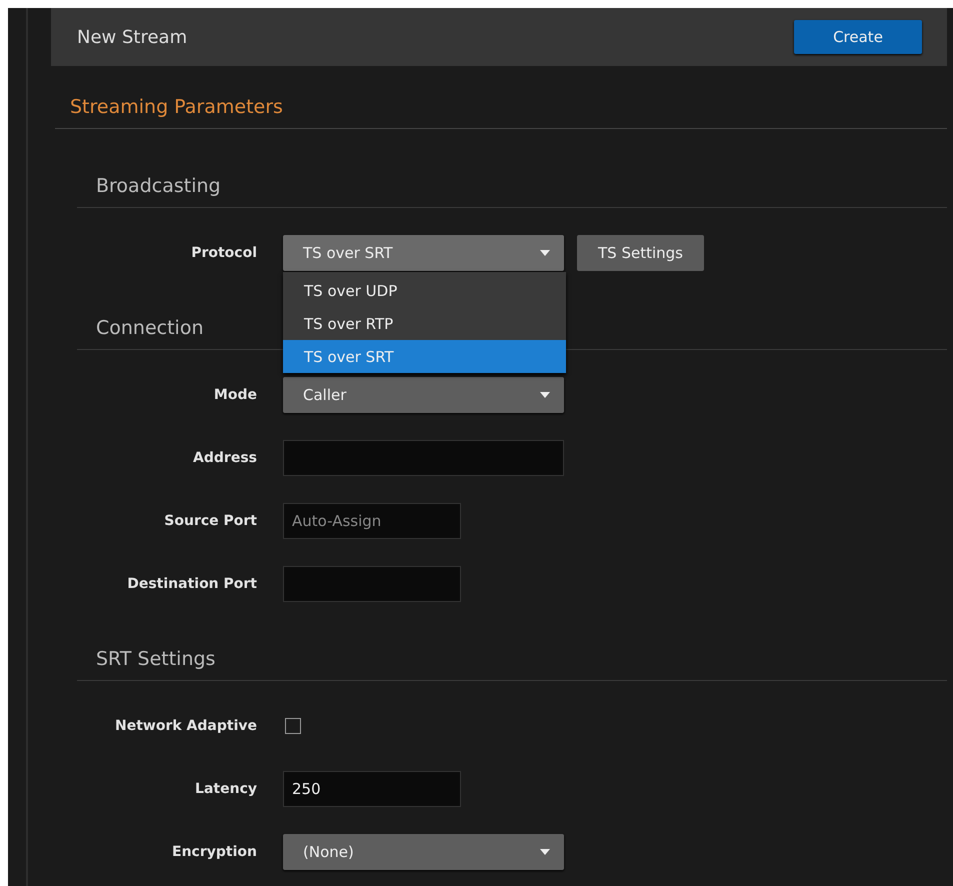 The width and height of the screenshot is (953, 886). Describe the element at coordinates (423, 852) in the screenshot. I see `dropdown: (None)` at that location.